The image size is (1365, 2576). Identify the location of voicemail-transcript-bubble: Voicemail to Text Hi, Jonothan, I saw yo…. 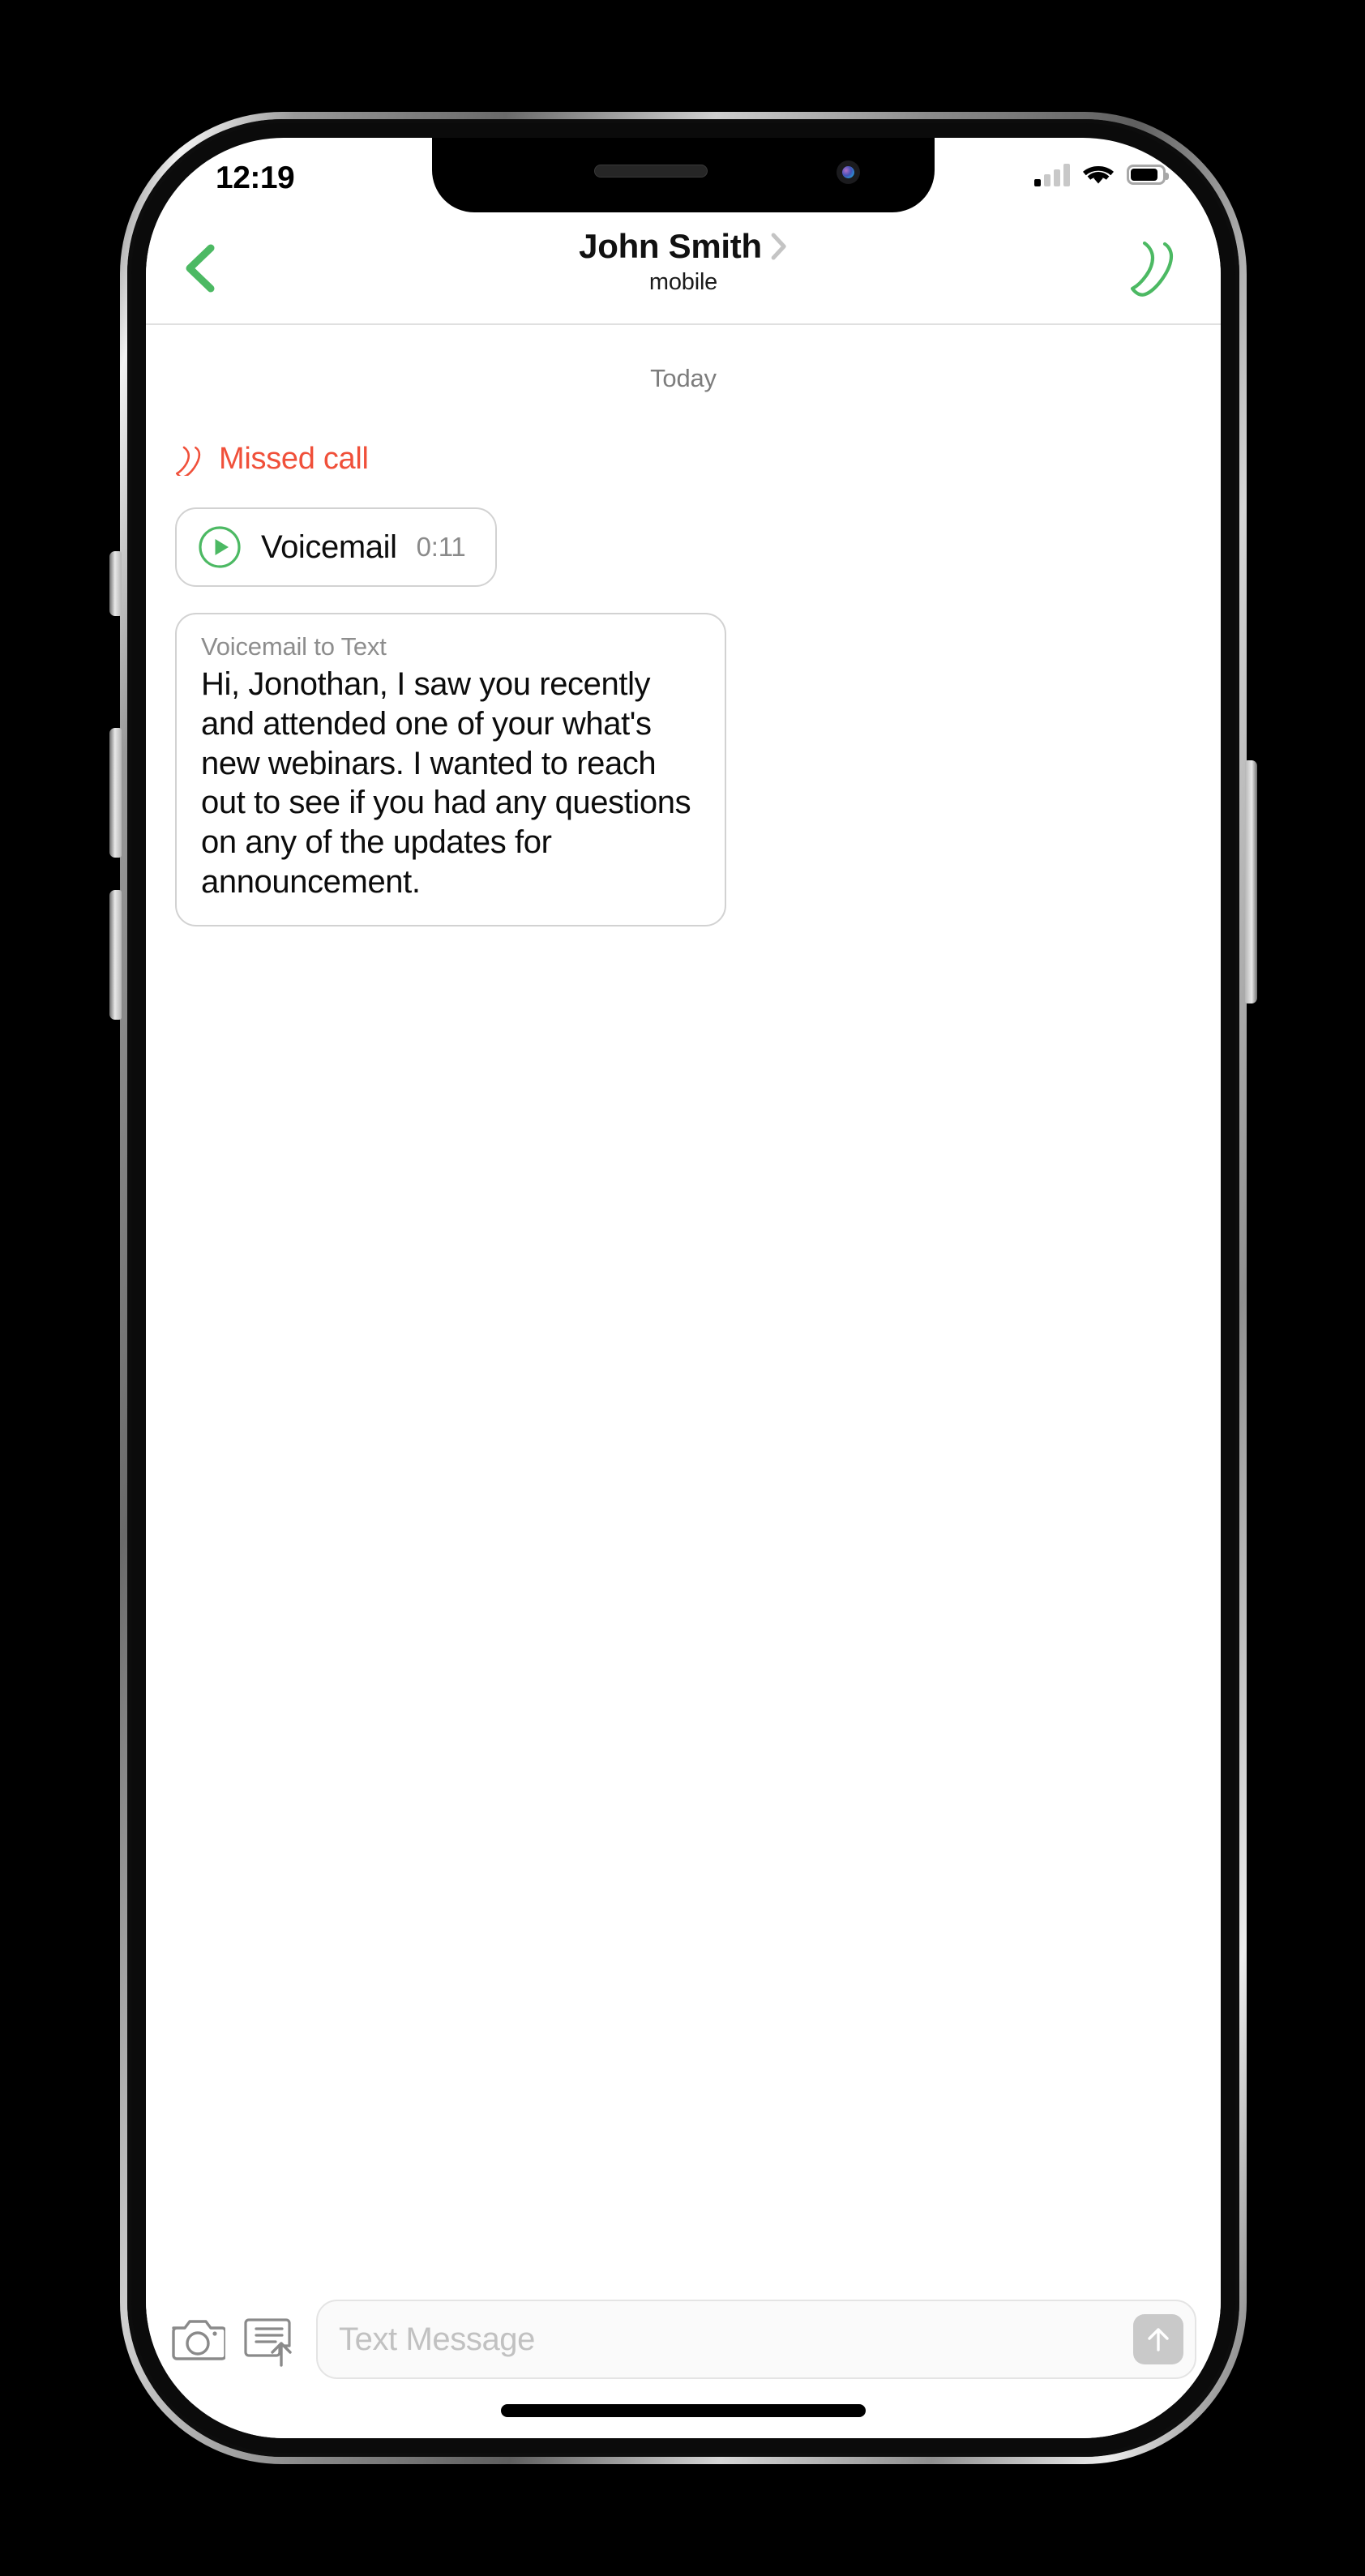
(450, 769).